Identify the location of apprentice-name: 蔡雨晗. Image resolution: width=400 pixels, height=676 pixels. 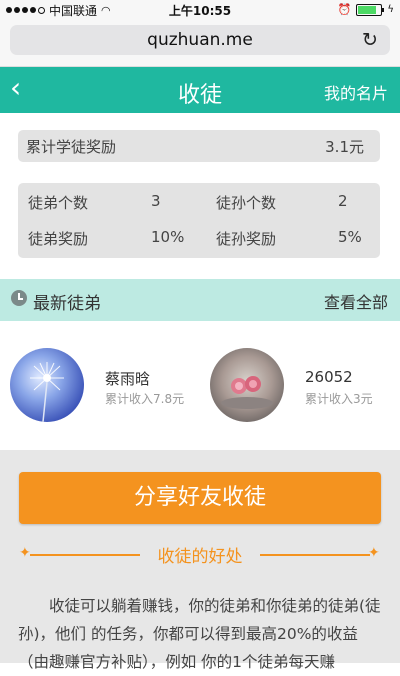
(128, 379).